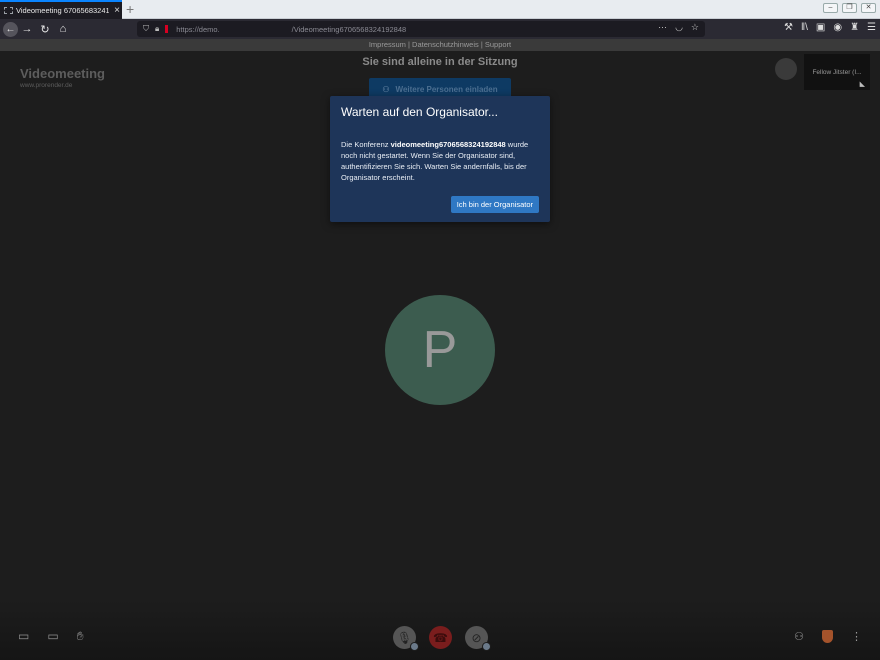 The image size is (880, 660). I want to click on url-actions: ··· ◡ ☆, so click(678, 27).